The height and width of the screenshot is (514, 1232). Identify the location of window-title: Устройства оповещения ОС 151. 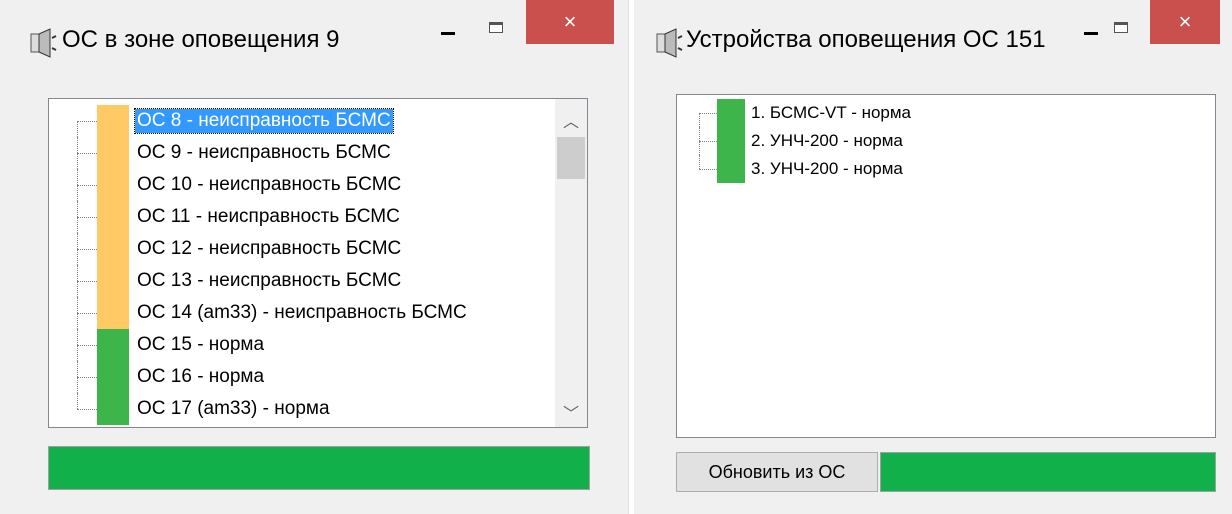
(866, 39).